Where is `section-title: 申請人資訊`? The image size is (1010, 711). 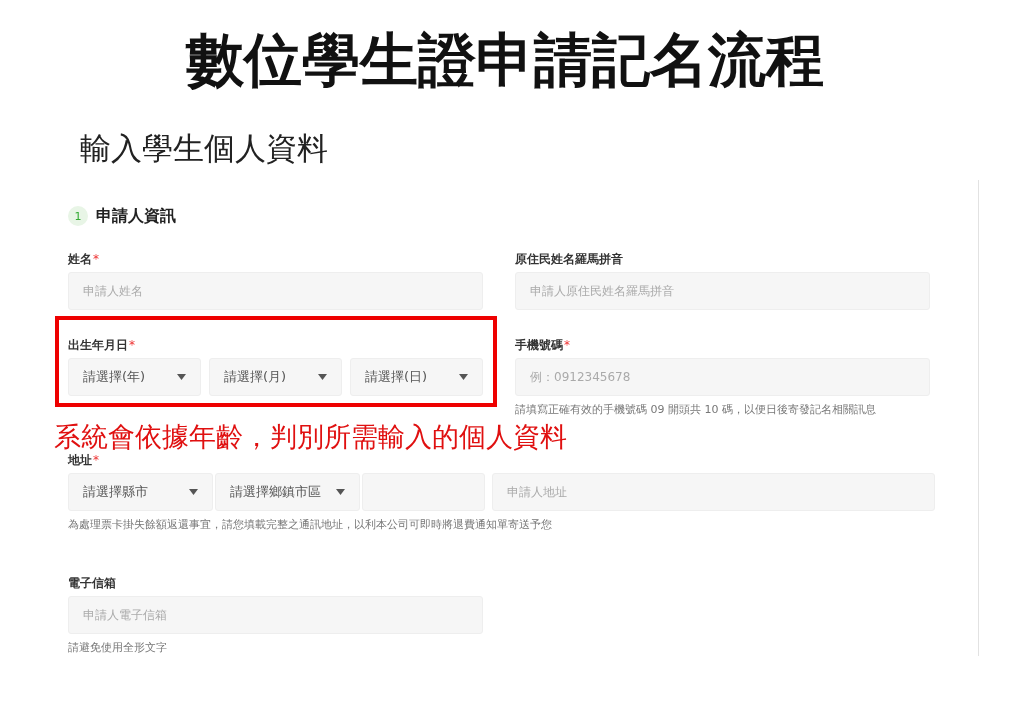 section-title: 申請人資訊 is located at coordinates (136, 216).